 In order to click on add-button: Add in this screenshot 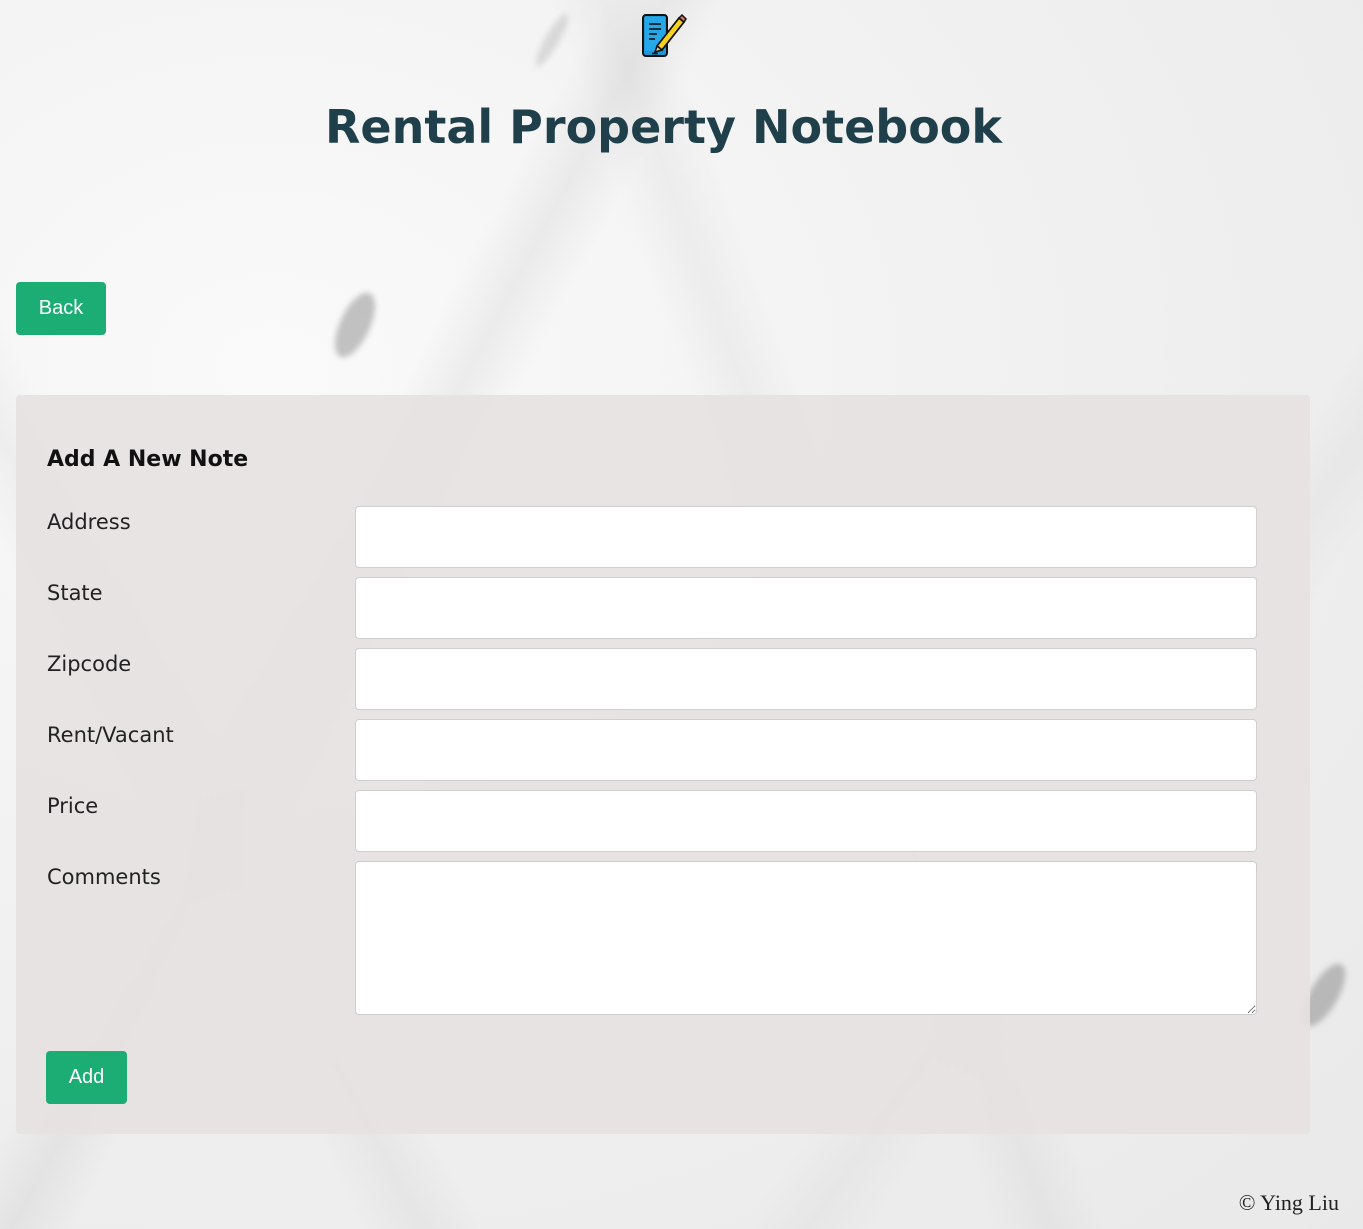, I will do `click(86, 1077)`.